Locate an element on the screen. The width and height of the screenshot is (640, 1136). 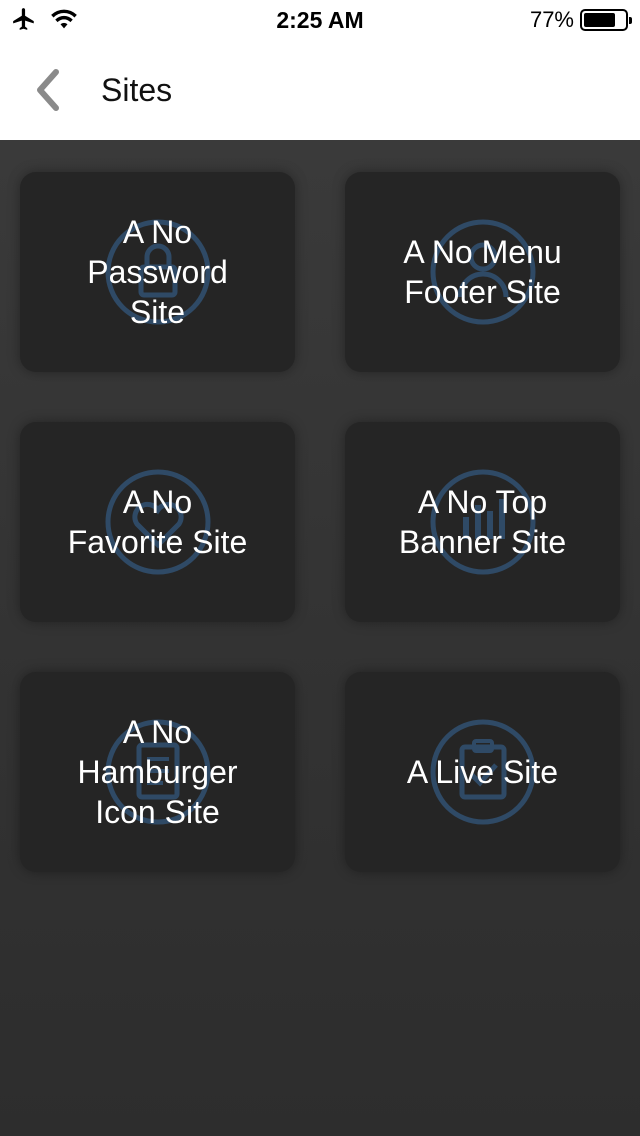
tile-label: A No Hamburger Icon Site is located at coordinates (157, 772).